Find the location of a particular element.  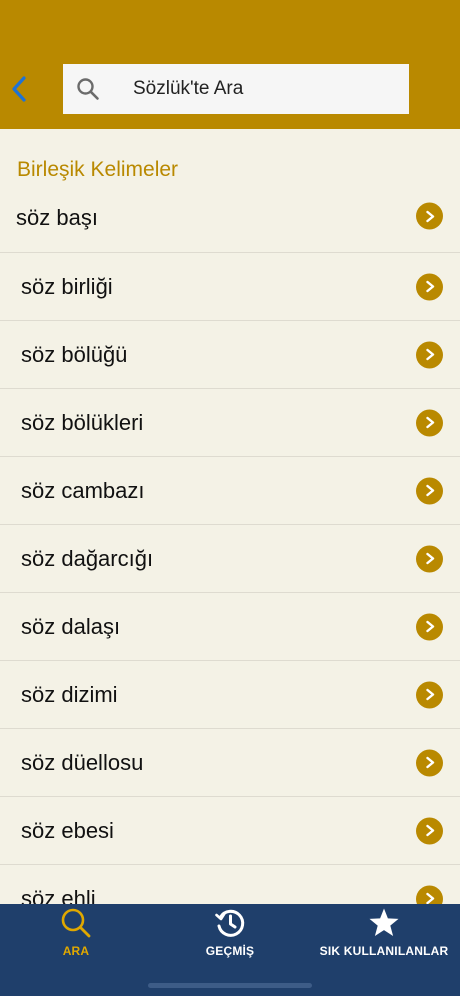

search-placeholder: Sözlük'te Ara is located at coordinates (188, 88).